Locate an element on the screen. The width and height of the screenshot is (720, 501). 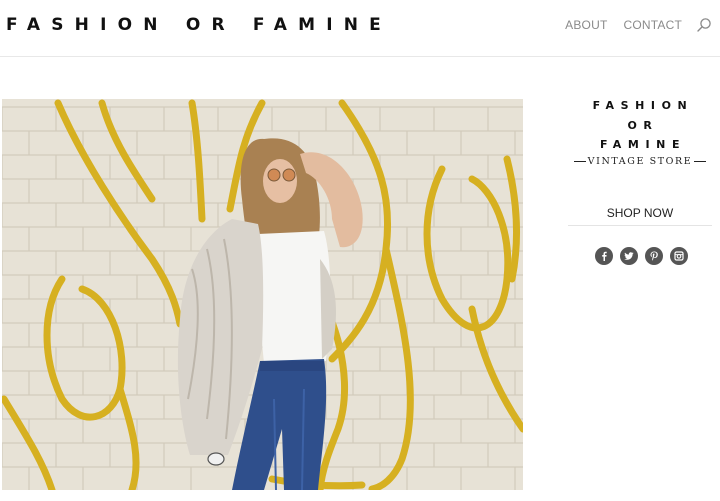
brand-line-3: FAMINE is located at coordinates (643, 144).